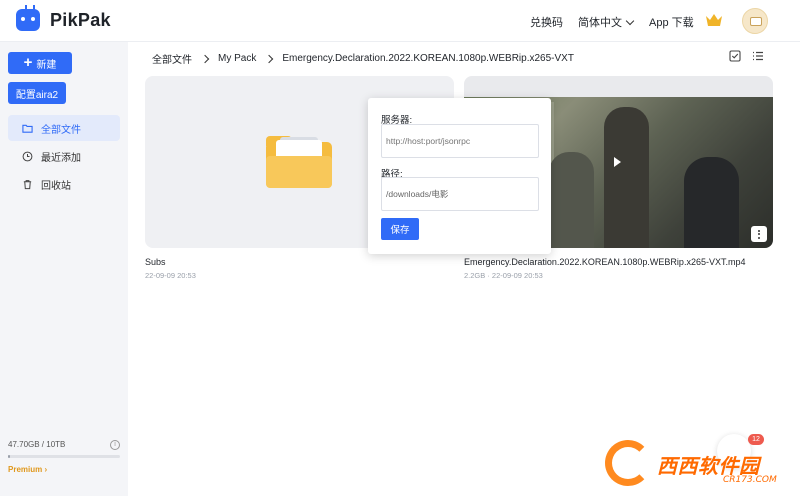 The height and width of the screenshot is (496, 800). Describe the element at coordinates (628, 463) in the screenshot. I see `watermark-logo-icon` at that location.